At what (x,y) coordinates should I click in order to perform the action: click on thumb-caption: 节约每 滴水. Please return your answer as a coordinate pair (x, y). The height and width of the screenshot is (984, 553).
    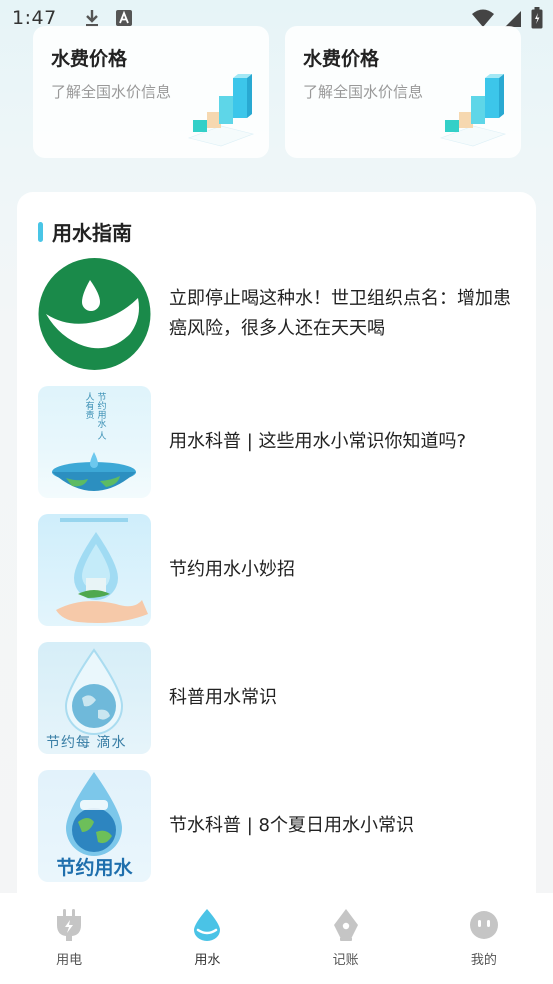
    Looking at the image, I should click on (86, 743).